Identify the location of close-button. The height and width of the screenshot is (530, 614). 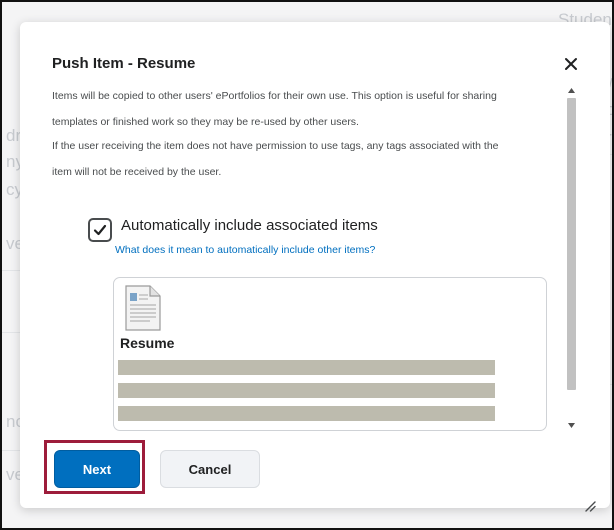
(571, 64).